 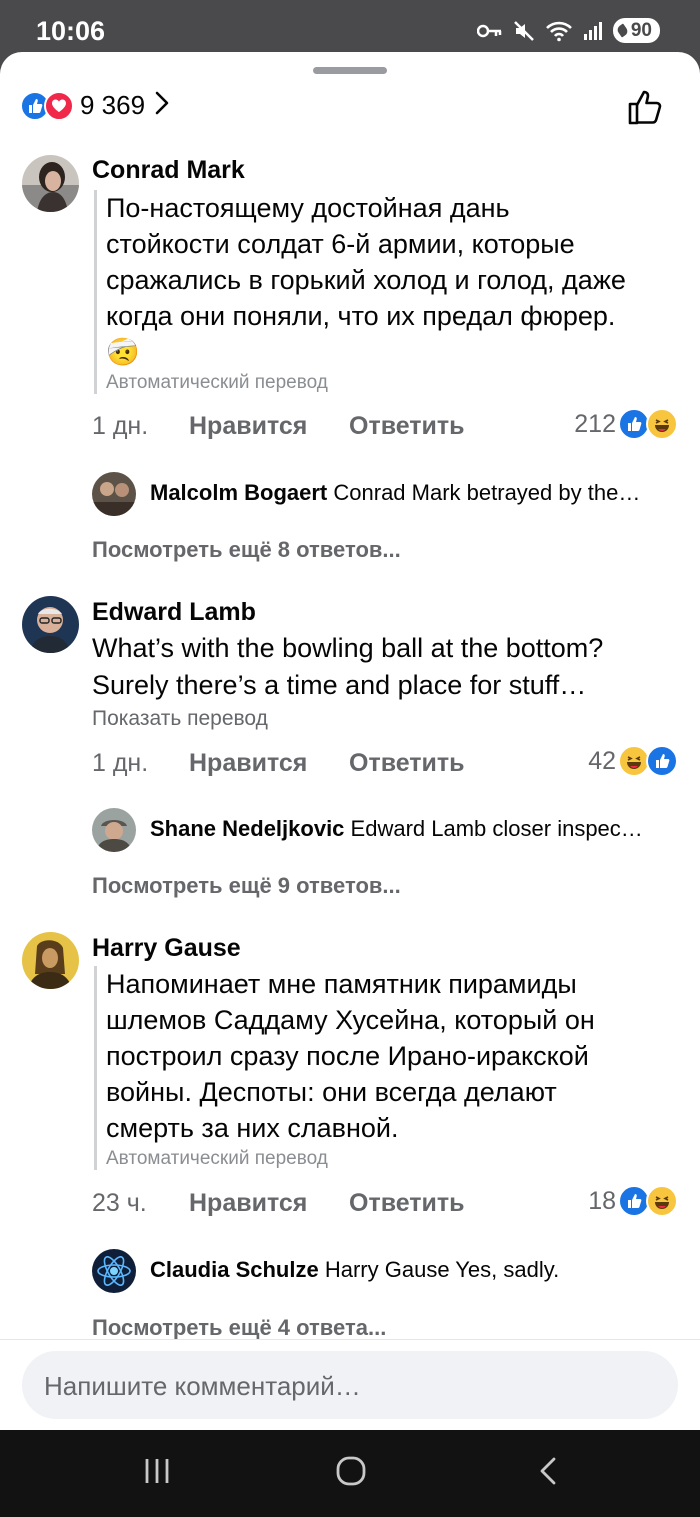 I want to click on comment-age: 23 ч., so click(x=119, y=1203).